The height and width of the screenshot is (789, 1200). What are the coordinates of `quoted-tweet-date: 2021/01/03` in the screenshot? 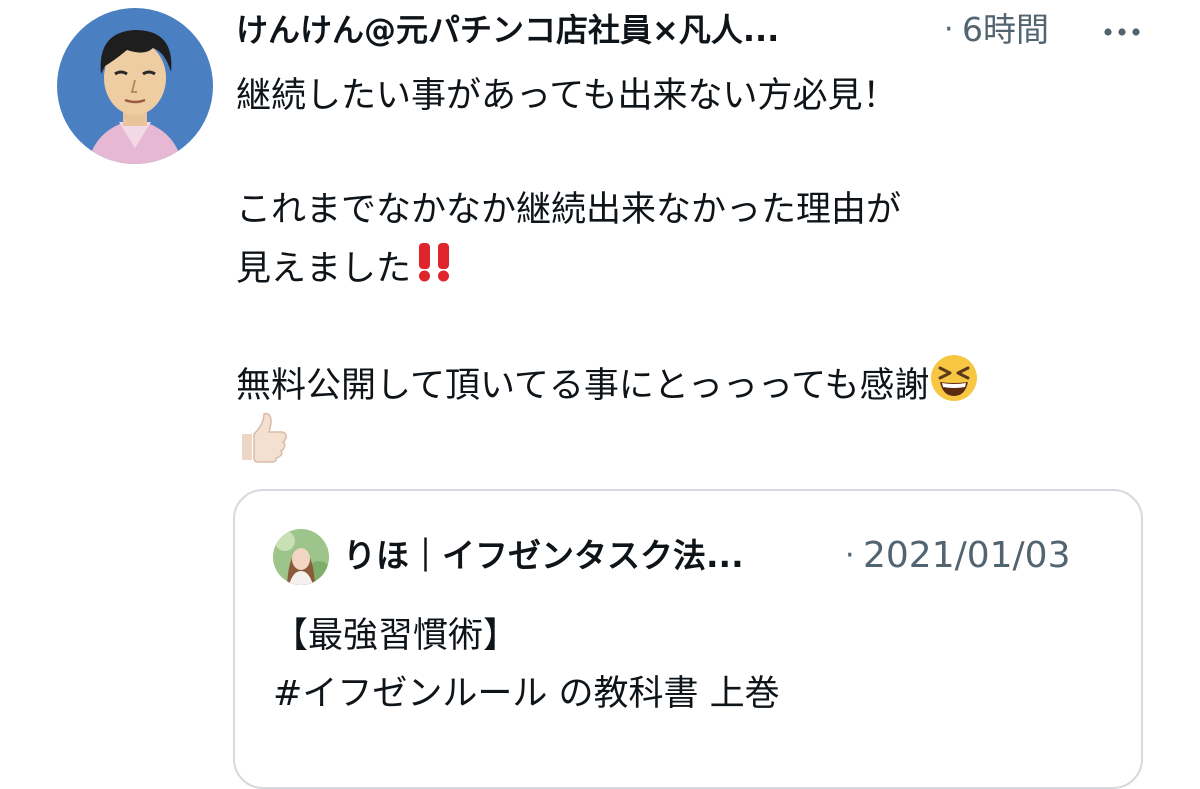 It's located at (967, 556).